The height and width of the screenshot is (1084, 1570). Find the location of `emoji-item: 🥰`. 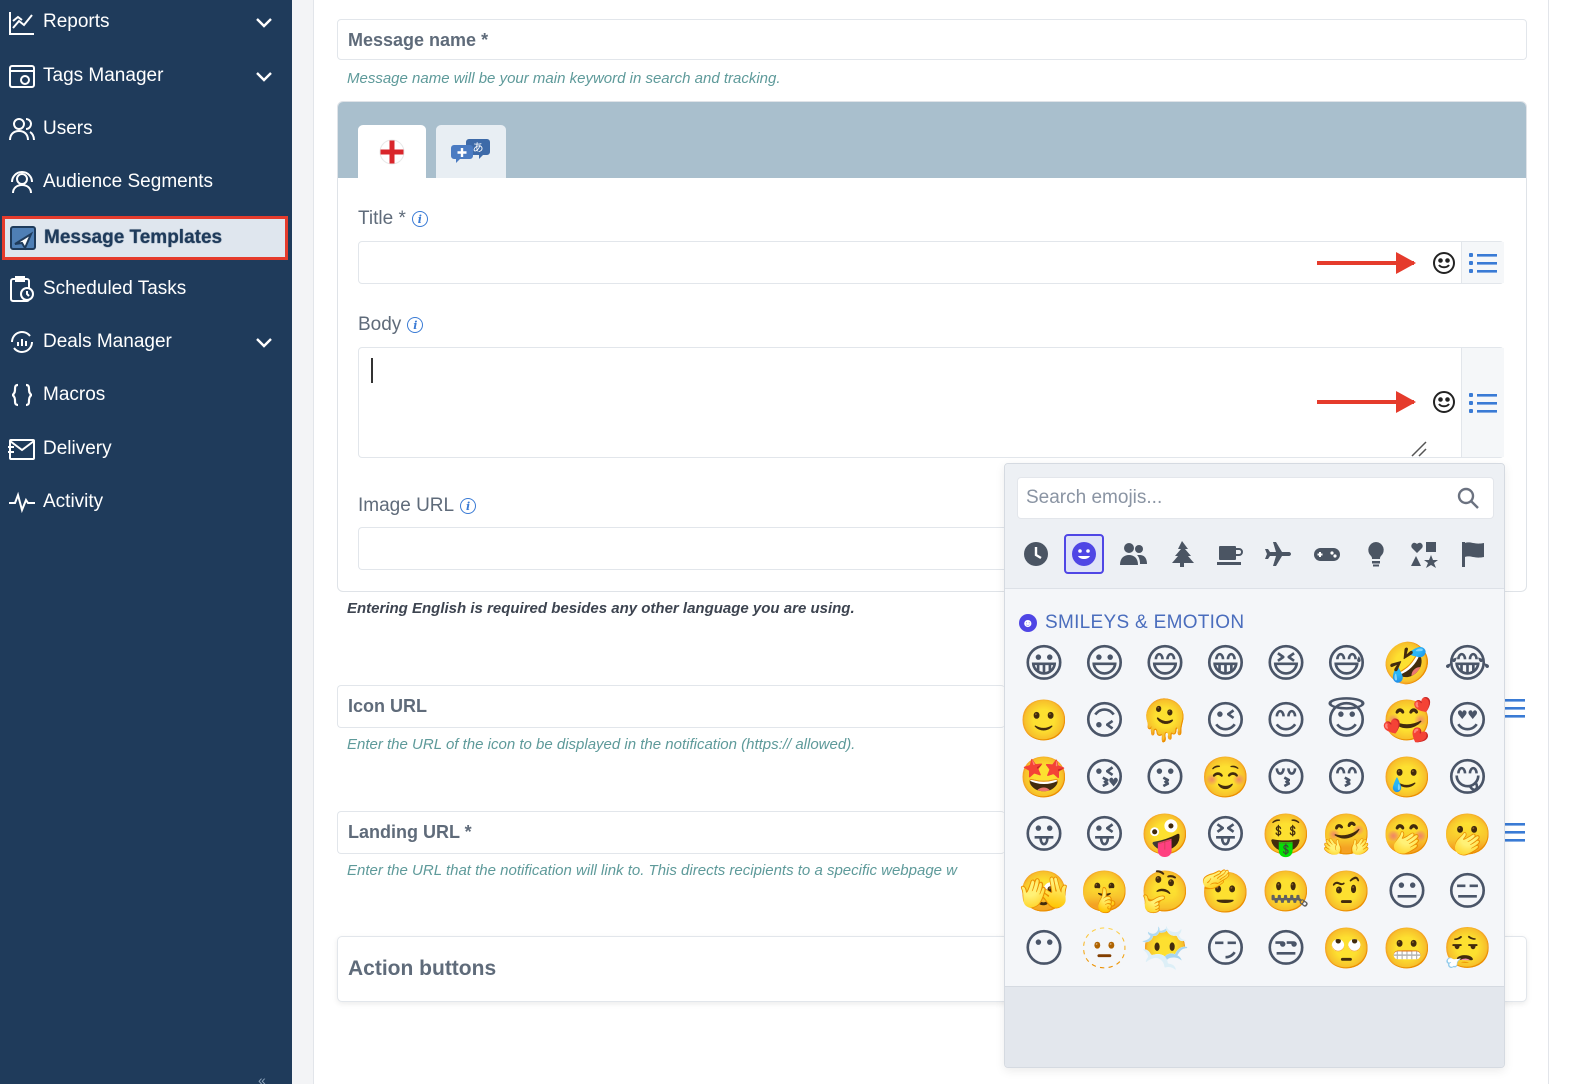

emoji-item: 🥰 is located at coordinates (1407, 721).